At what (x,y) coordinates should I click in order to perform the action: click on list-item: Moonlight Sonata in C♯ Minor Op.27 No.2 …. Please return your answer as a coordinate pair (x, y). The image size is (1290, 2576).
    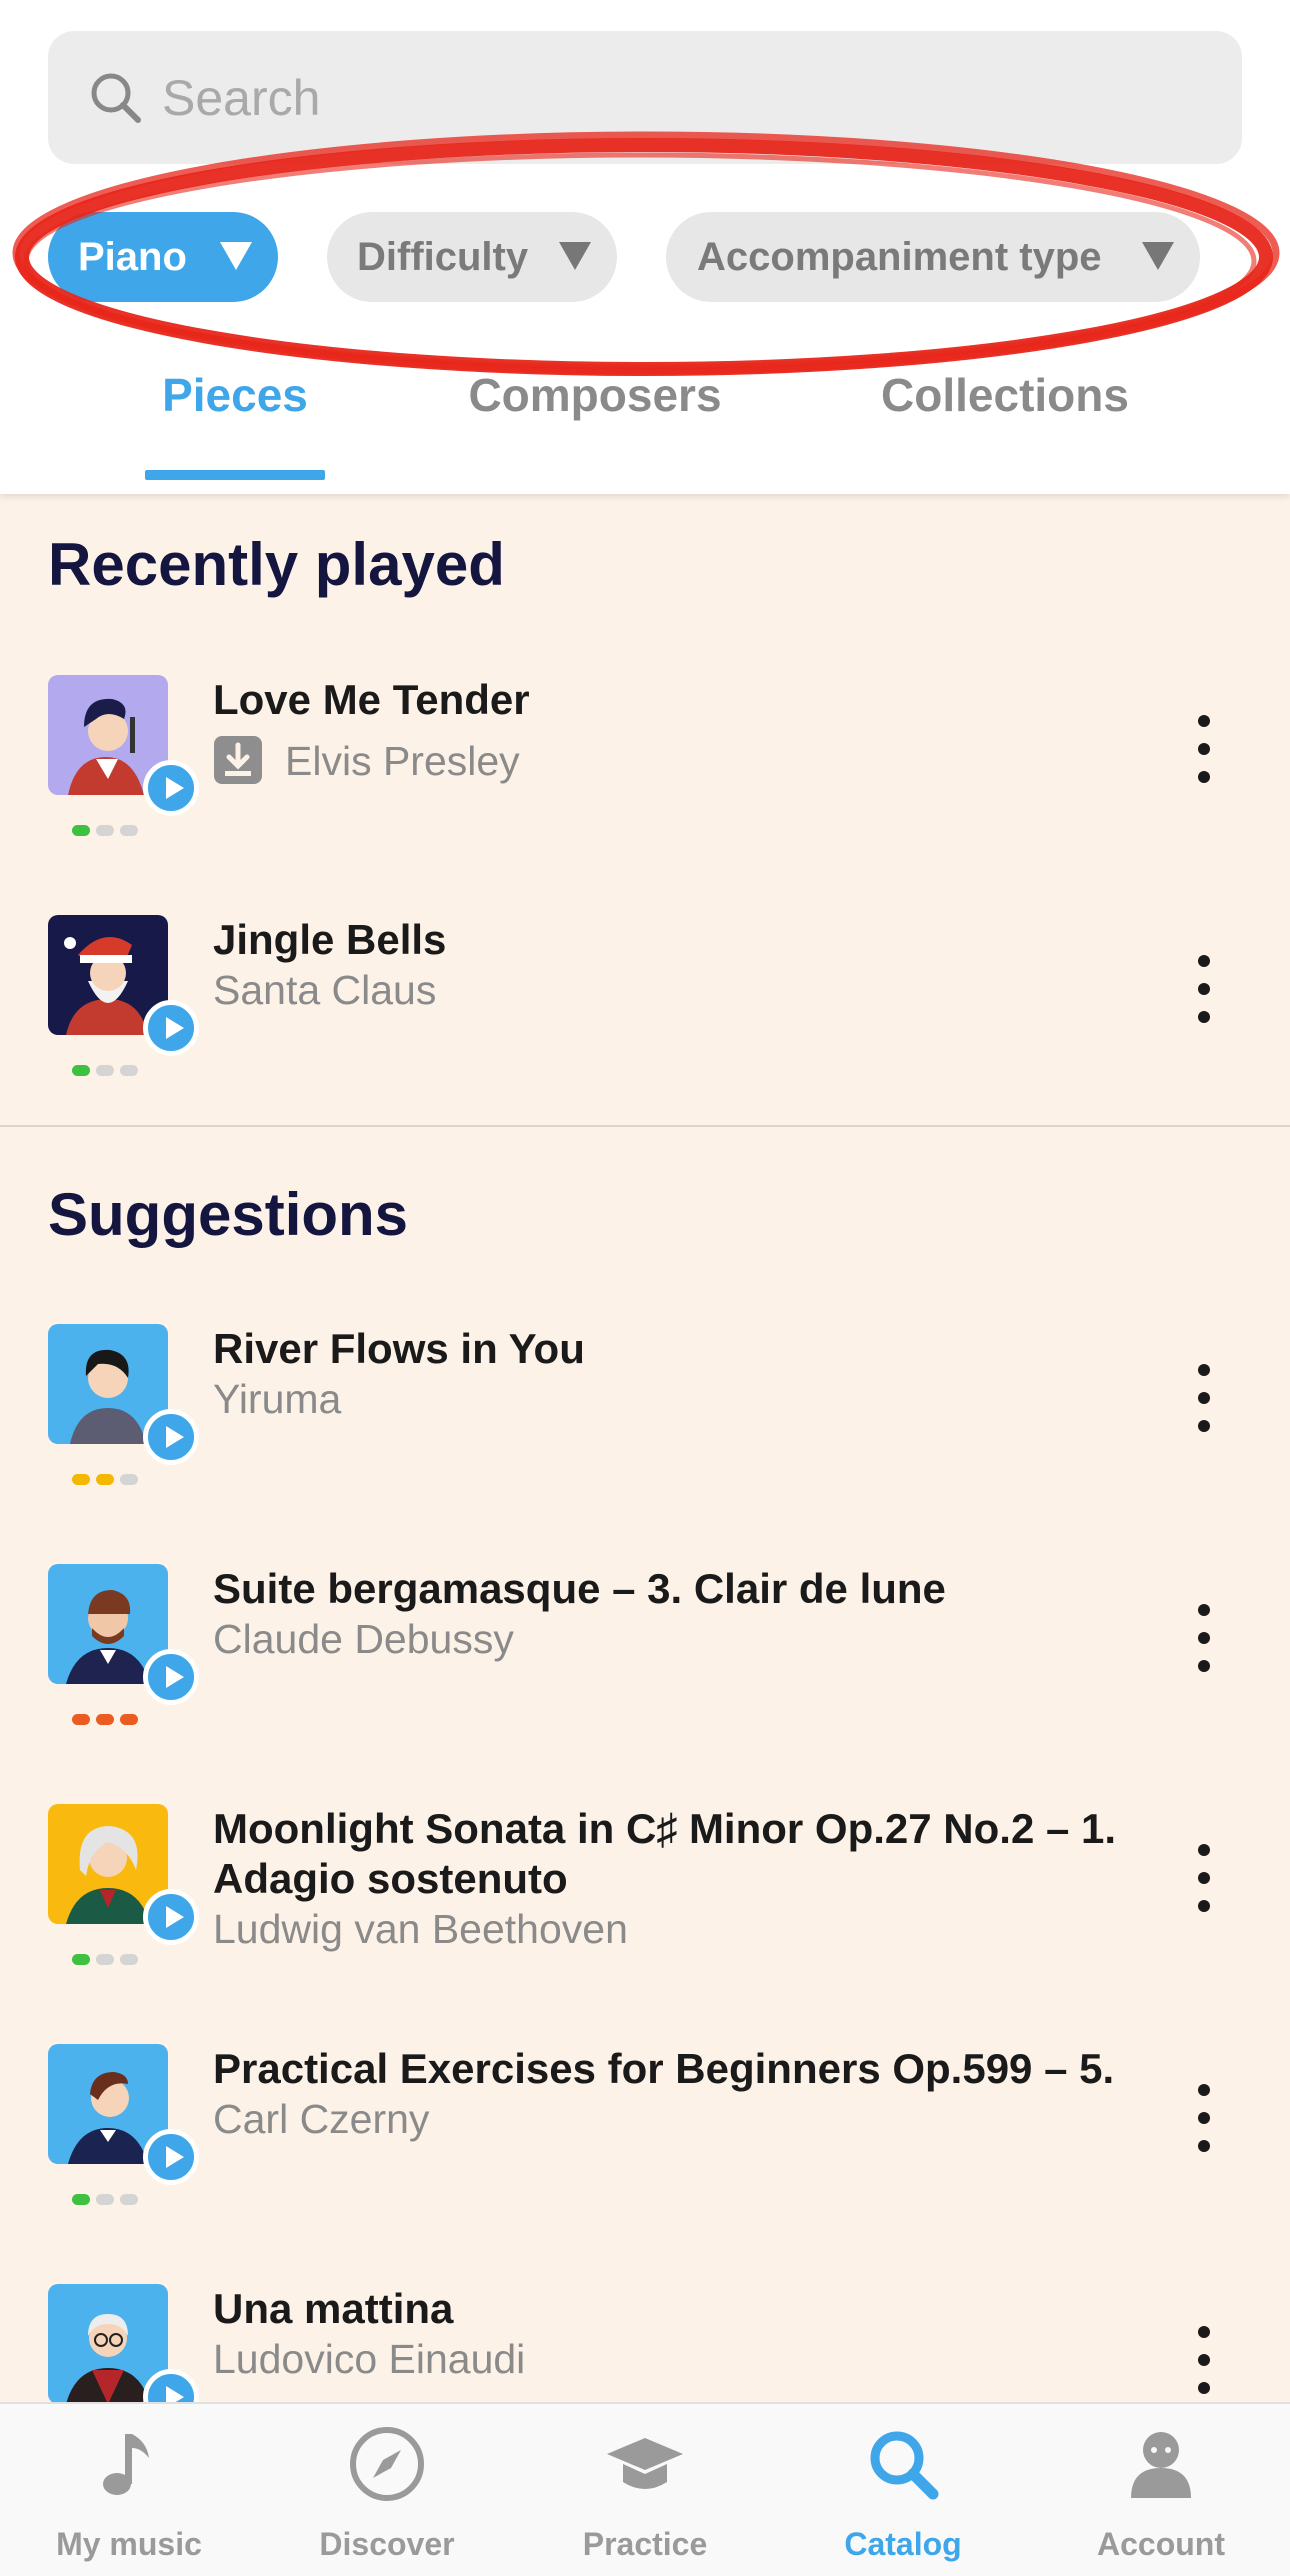
    Looking at the image, I should click on (645, 1904).